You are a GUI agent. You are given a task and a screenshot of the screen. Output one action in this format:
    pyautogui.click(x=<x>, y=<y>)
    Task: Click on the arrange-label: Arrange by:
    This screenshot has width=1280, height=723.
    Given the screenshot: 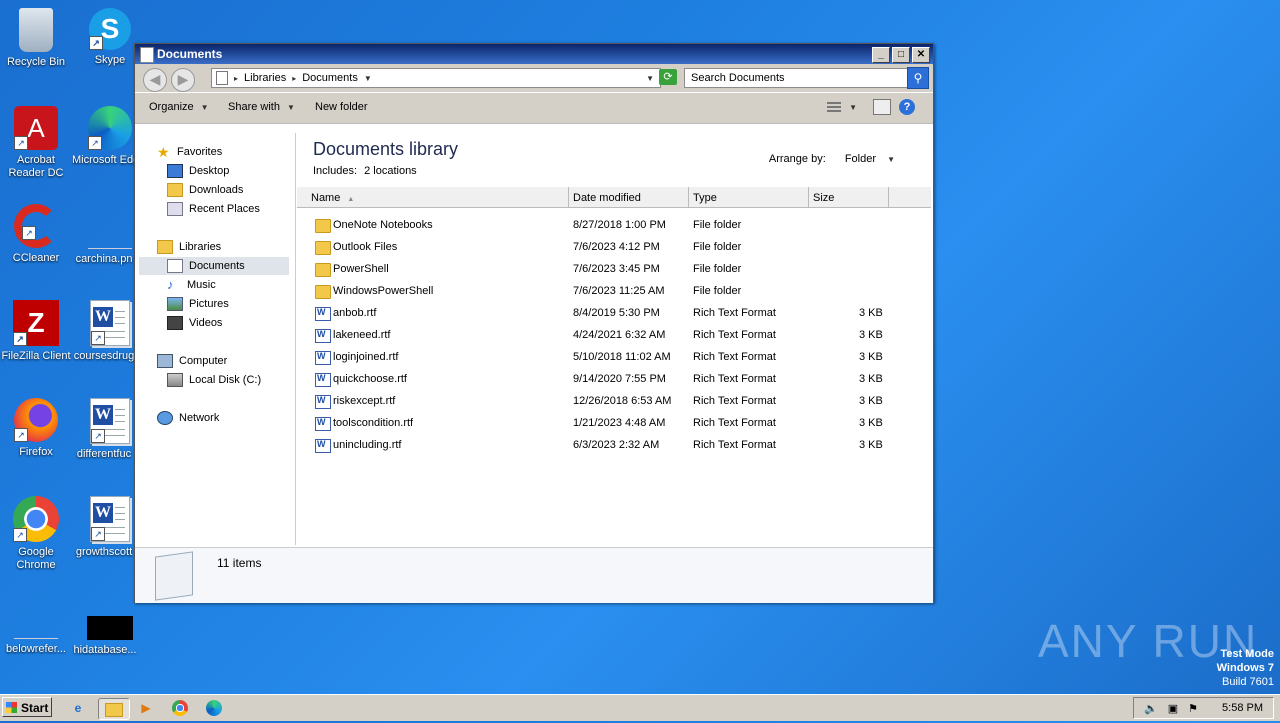 What is the action you would take?
    pyautogui.click(x=797, y=159)
    